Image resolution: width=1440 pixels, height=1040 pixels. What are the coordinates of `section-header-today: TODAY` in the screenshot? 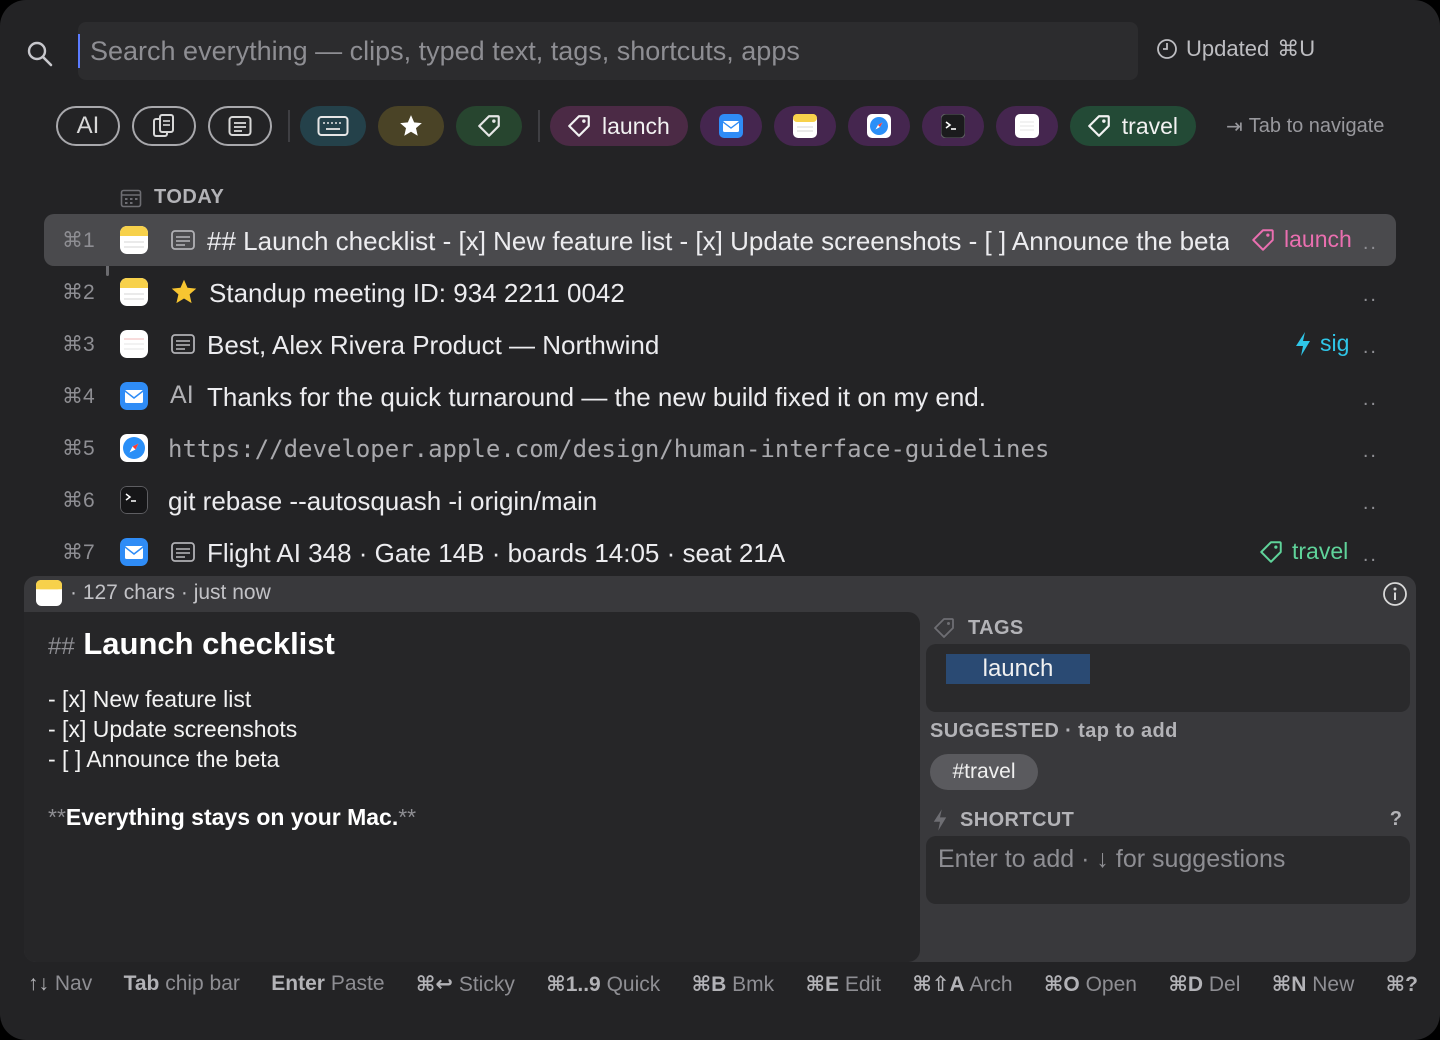 It's located at (172, 197).